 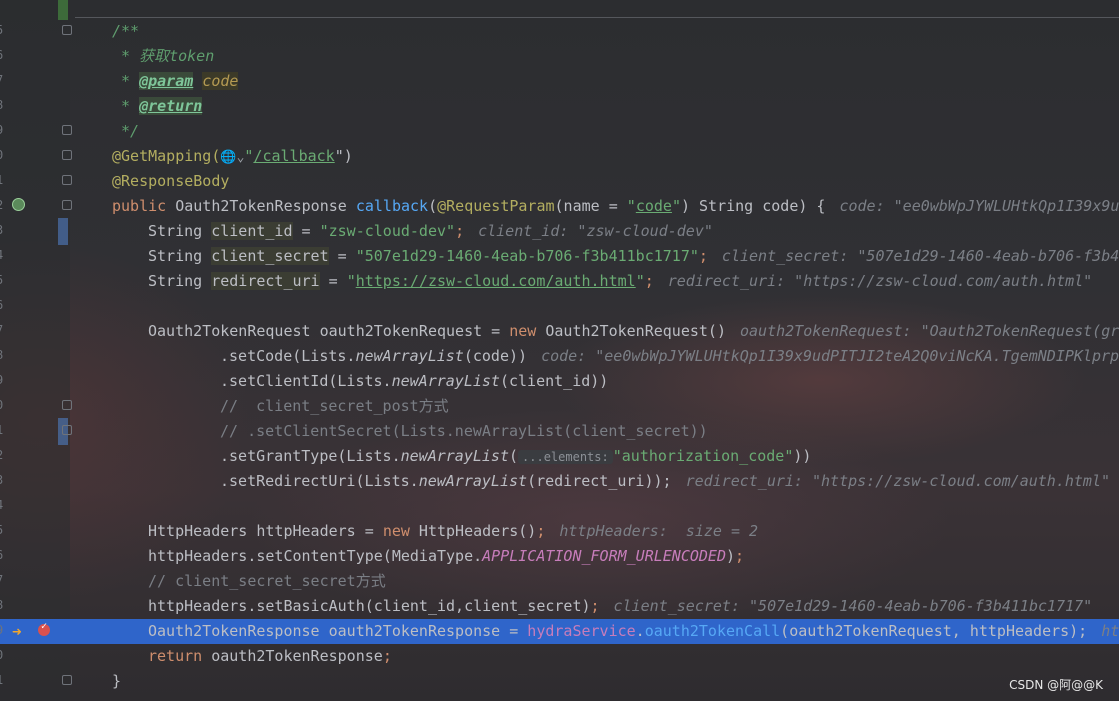 What do you see at coordinates (171, 106) in the screenshot?
I see `doc-return-tag: @return` at bounding box center [171, 106].